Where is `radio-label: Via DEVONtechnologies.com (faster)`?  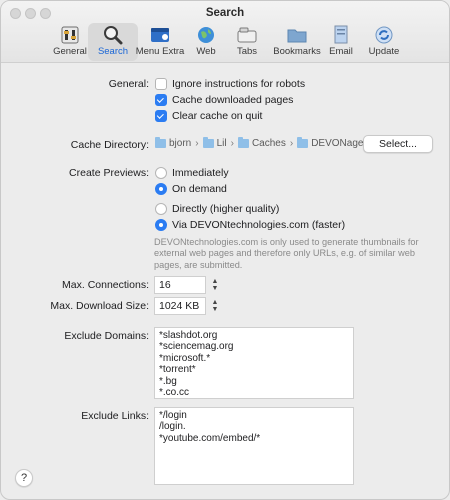 radio-label: Via DEVONtechnologies.com (faster) is located at coordinates (259, 225).